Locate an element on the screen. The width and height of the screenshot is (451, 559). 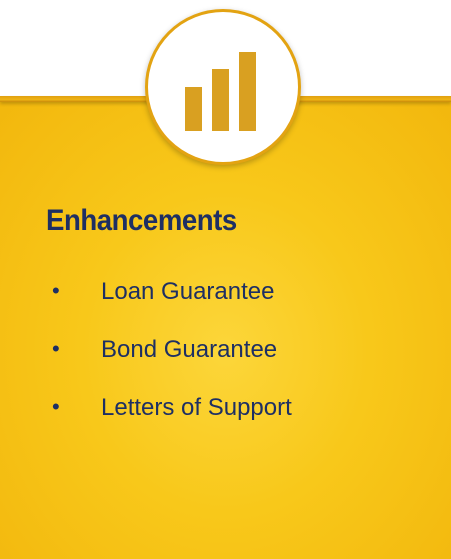
bar-chart-icon is located at coordinates (220, 91).